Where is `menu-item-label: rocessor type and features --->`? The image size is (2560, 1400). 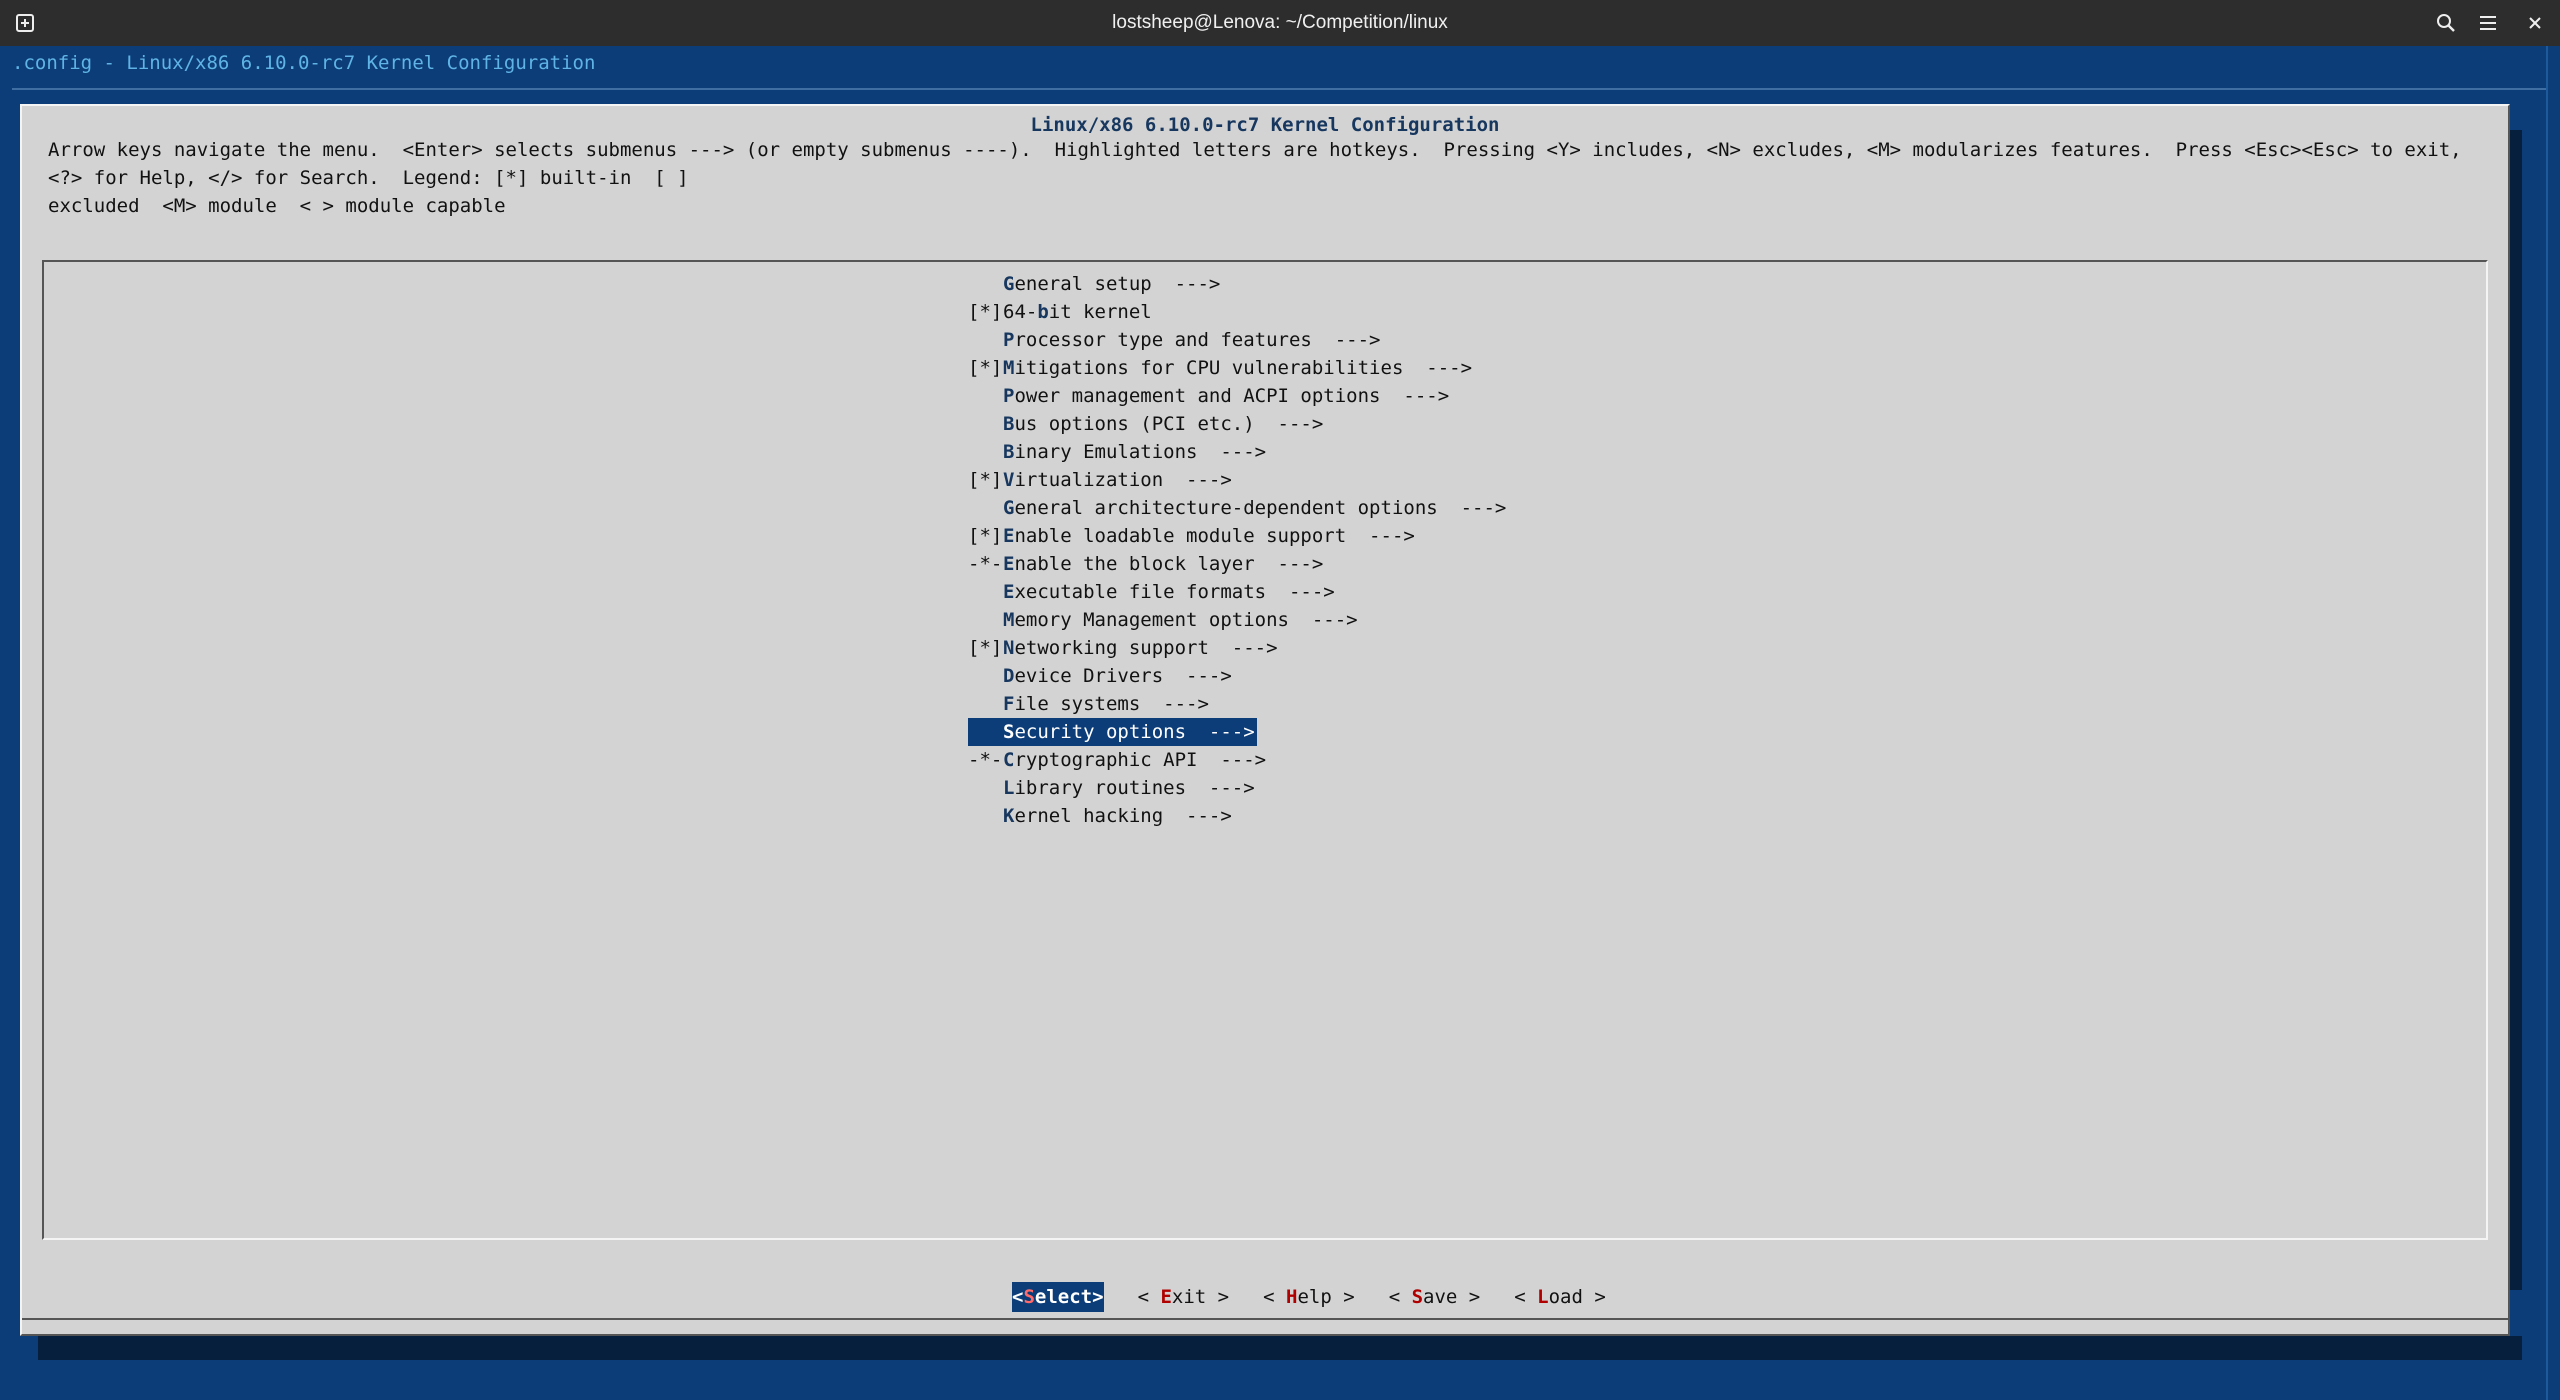
menu-item-label: rocessor type and features ---> is located at coordinates (1197, 340).